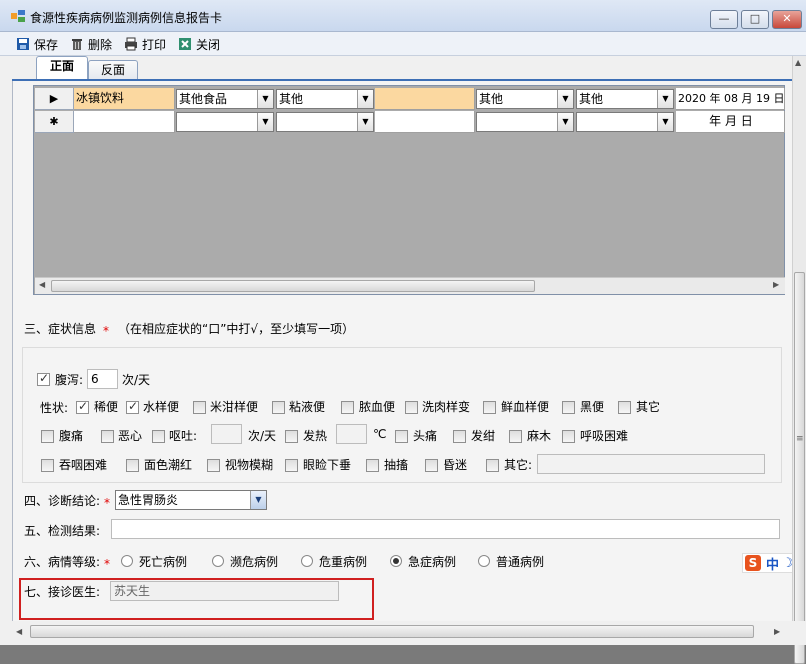  Describe the element at coordinates (568, 436) in the screenshot. I see `checkbox-dyspnea` at that location.